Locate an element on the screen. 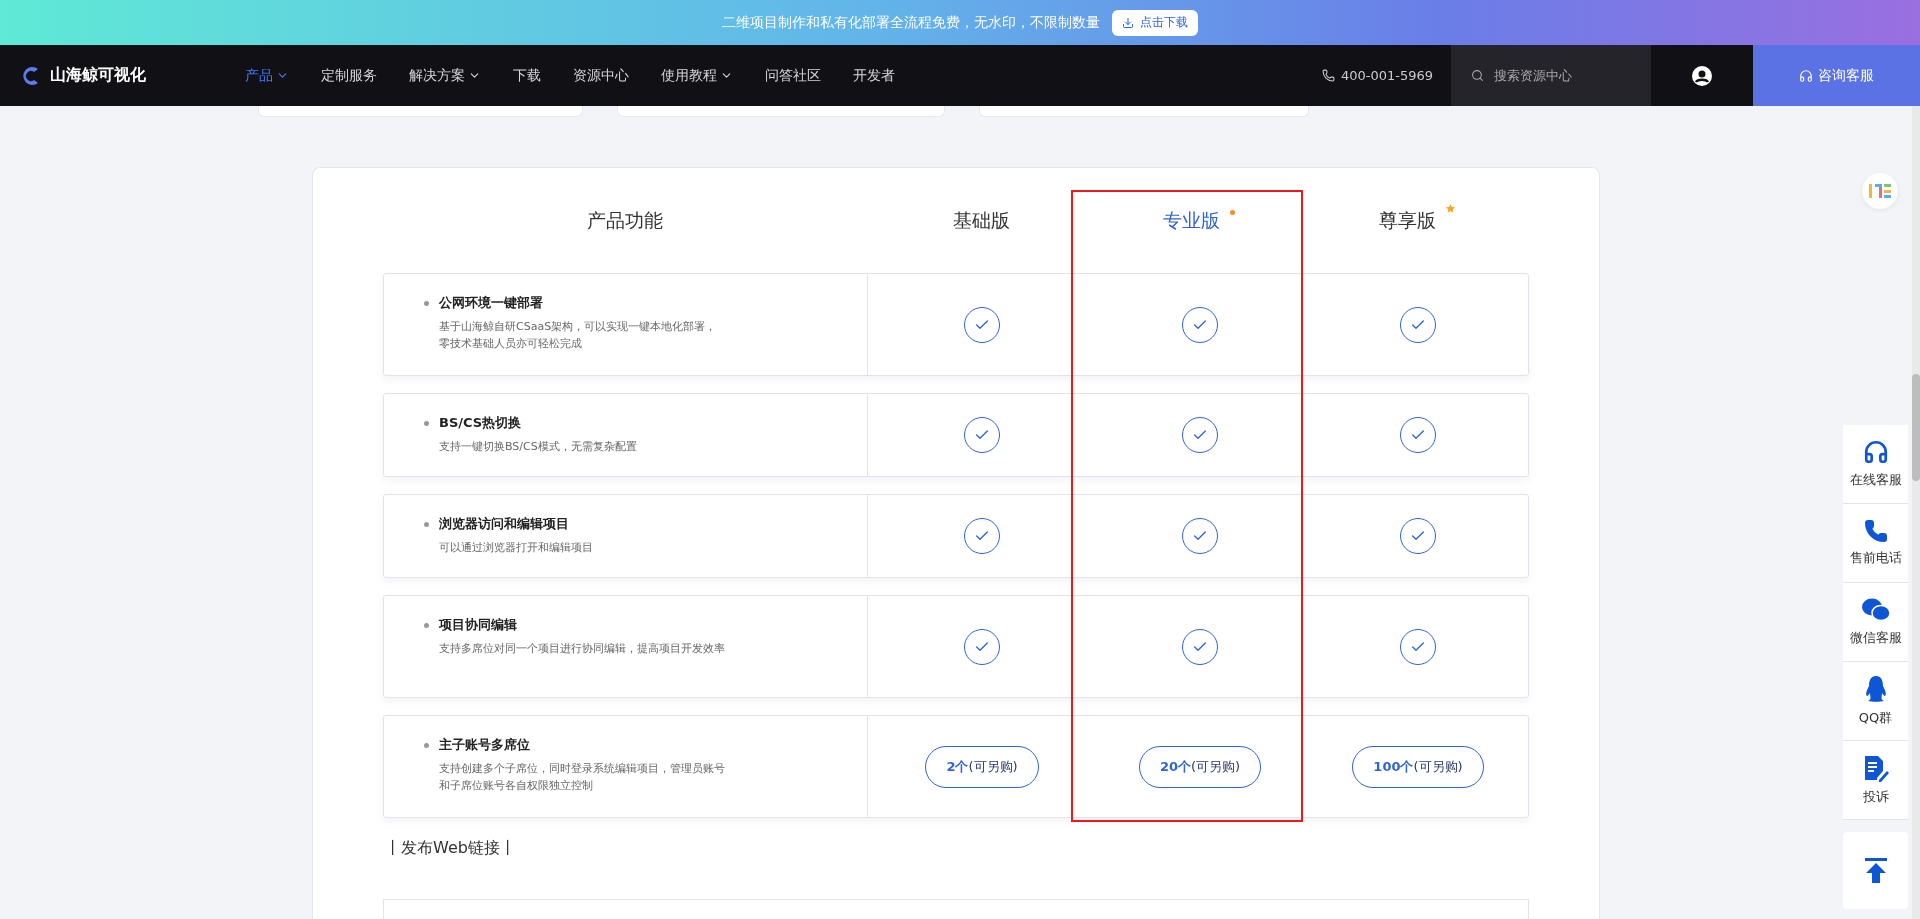 This screenshot has width=1920, height=919. plan-name: 尊享版 is located at coordinates (1407, 220).